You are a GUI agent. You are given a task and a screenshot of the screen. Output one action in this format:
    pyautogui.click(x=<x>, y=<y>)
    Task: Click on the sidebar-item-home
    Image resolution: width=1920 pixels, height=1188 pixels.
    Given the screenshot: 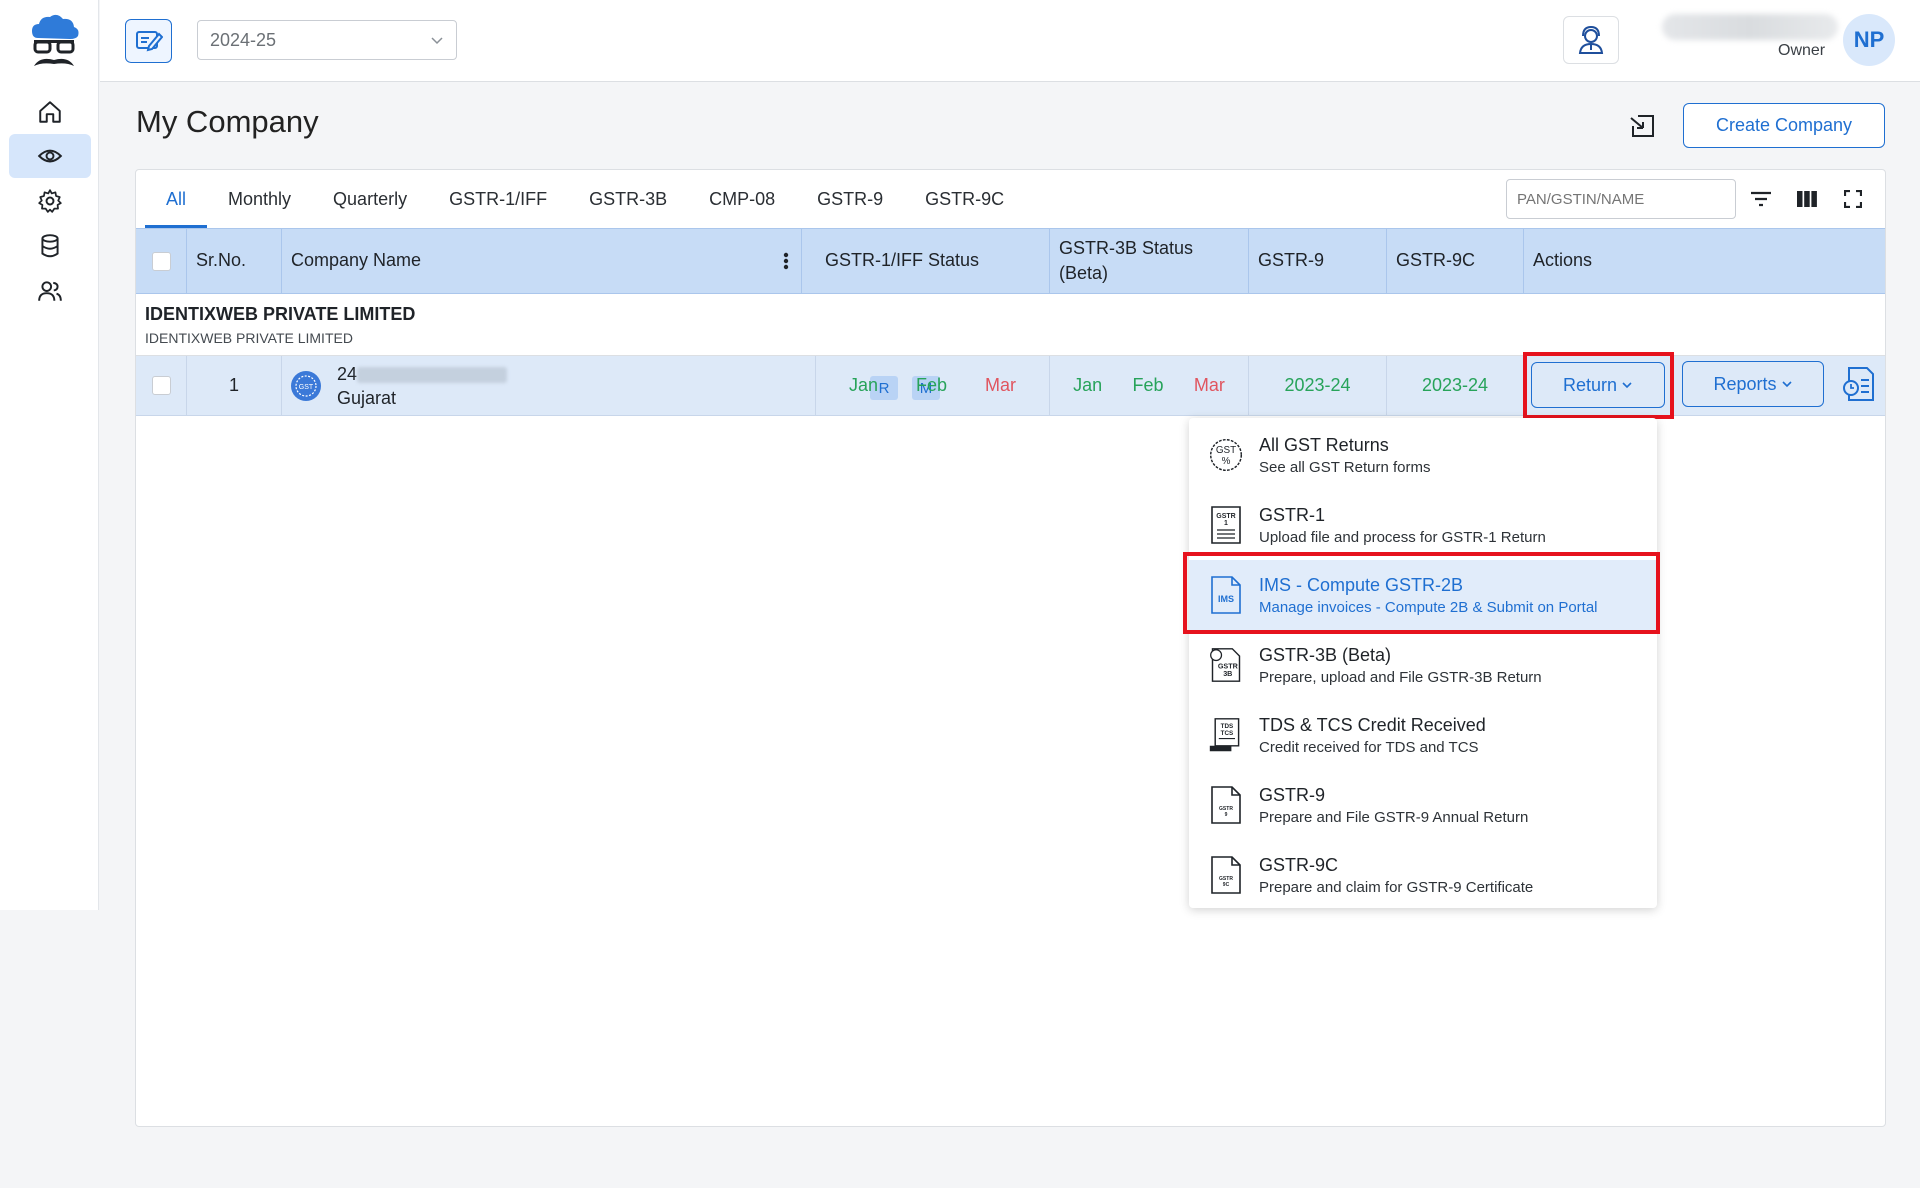 What is the action you would take?
    pyautogui.click(x=50, y=112)
    